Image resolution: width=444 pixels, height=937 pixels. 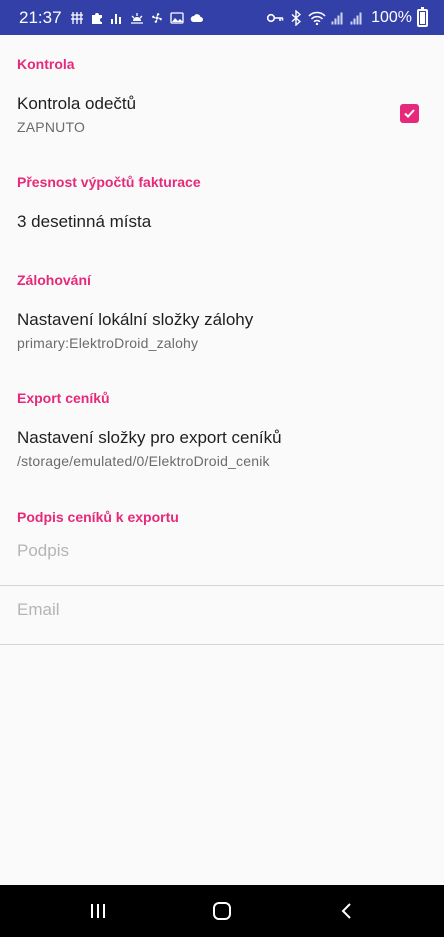 What do you see at coordinates (391, 17) in the screenshot?
I see `battery-text: 100%` at bounding box center [391, 17].